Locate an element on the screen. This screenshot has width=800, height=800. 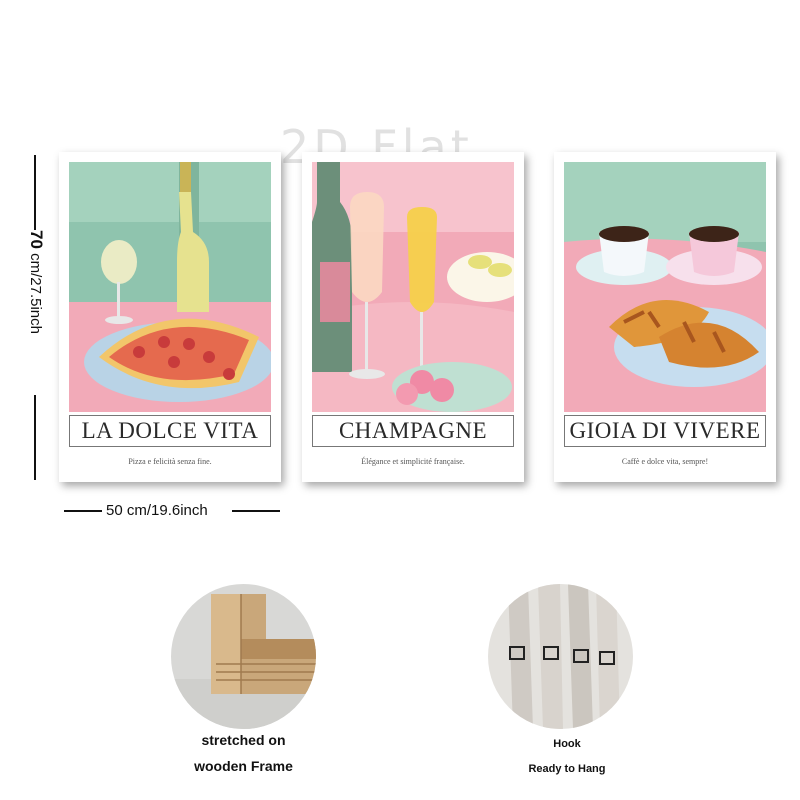
height-dimension-line-top is located at coordinates (35, 192).